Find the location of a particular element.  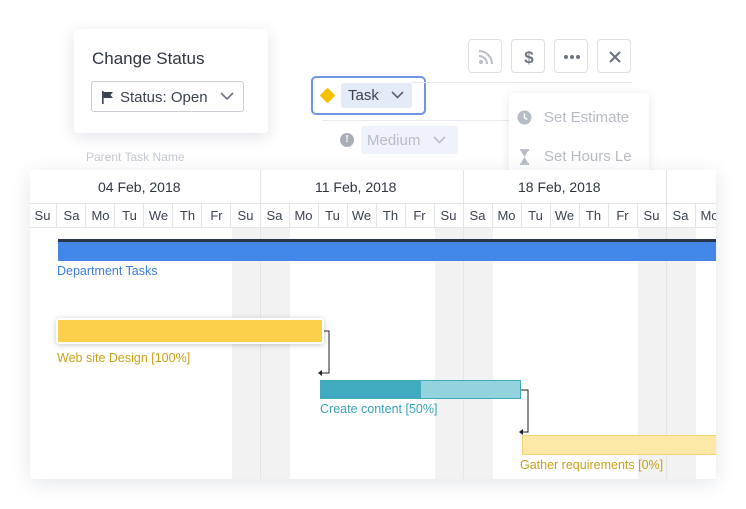

more-icon is located at coordinates (572, 57).